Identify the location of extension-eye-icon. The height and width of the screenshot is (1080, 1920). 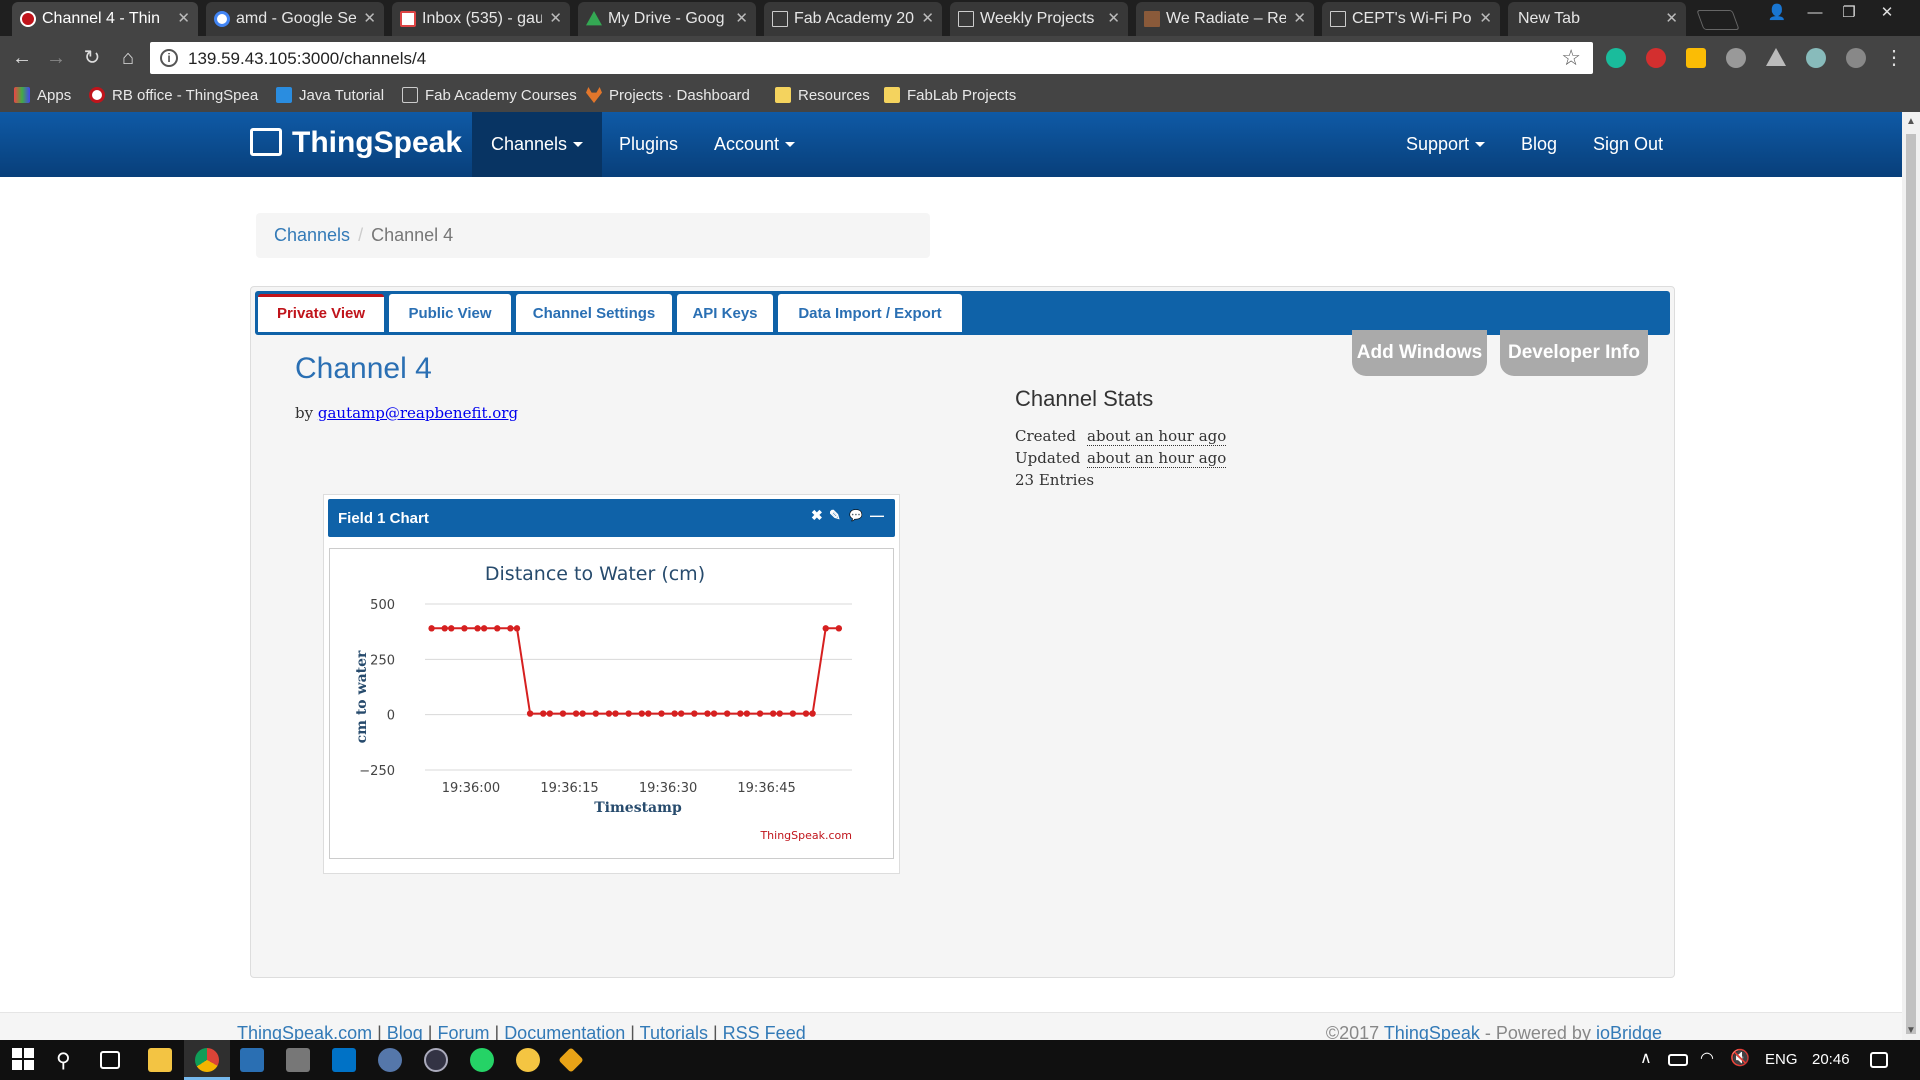
(1816, 58).